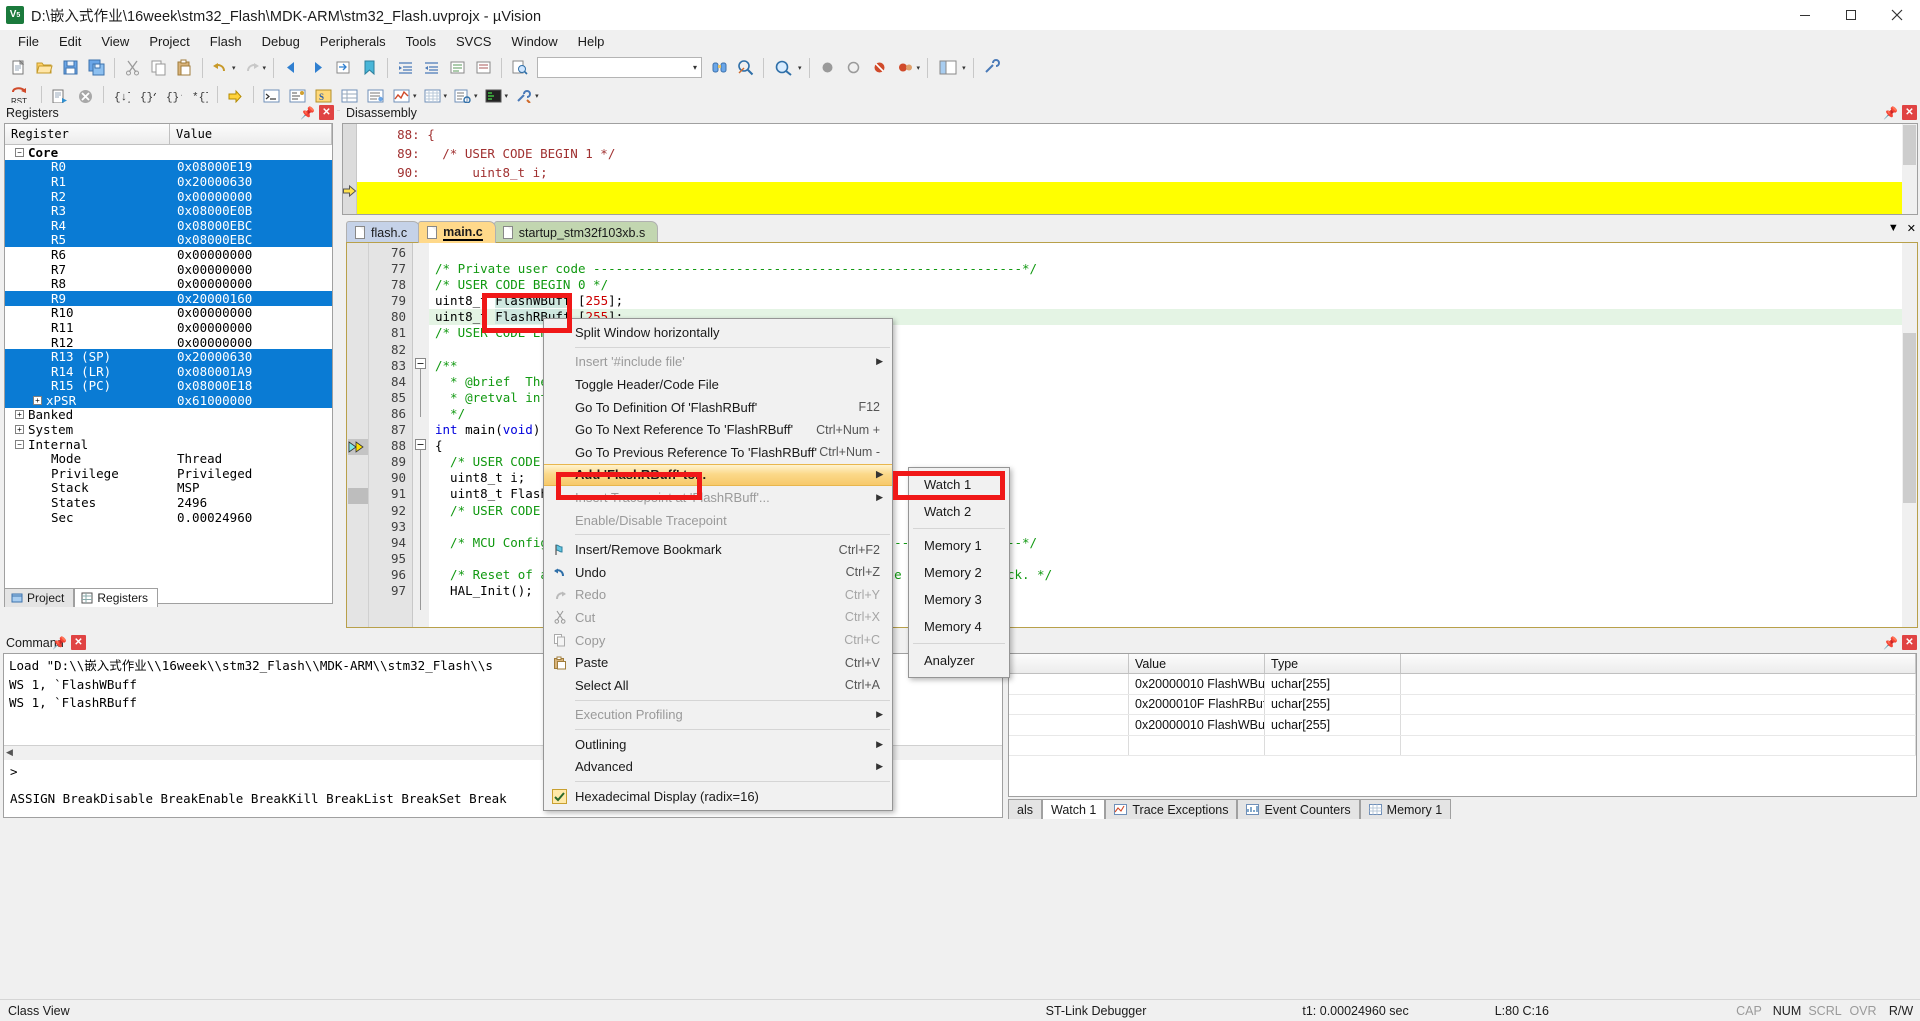  What do you see at coordinates (132, 68) in the screenshot?
I see `cut-button` at bounding box center [132, 68].